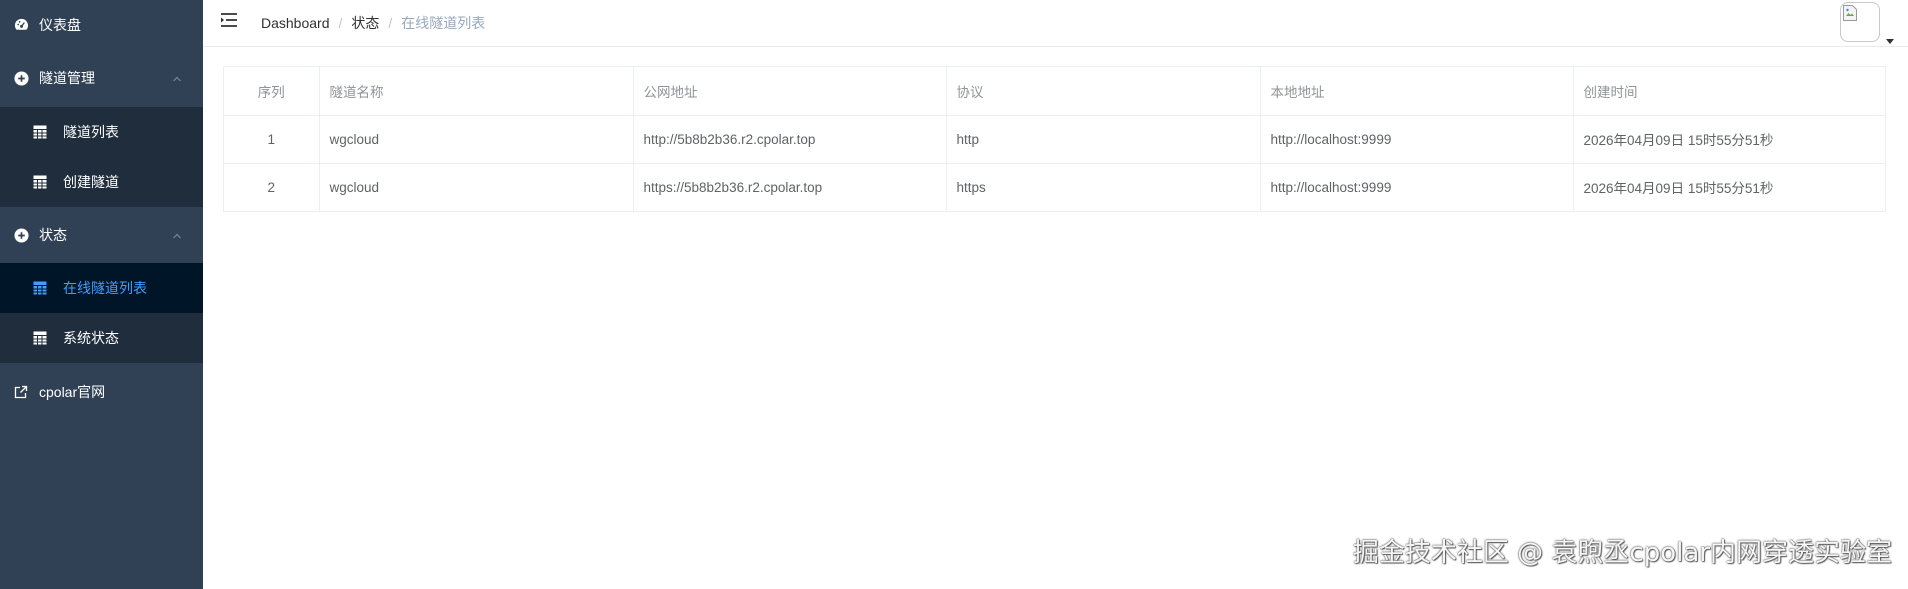 The width and height of the screenshot is (1908, 589). Describe the element at coordinates (272, 91) in the screenshot. I see `column-header-index: 序列` at that location.